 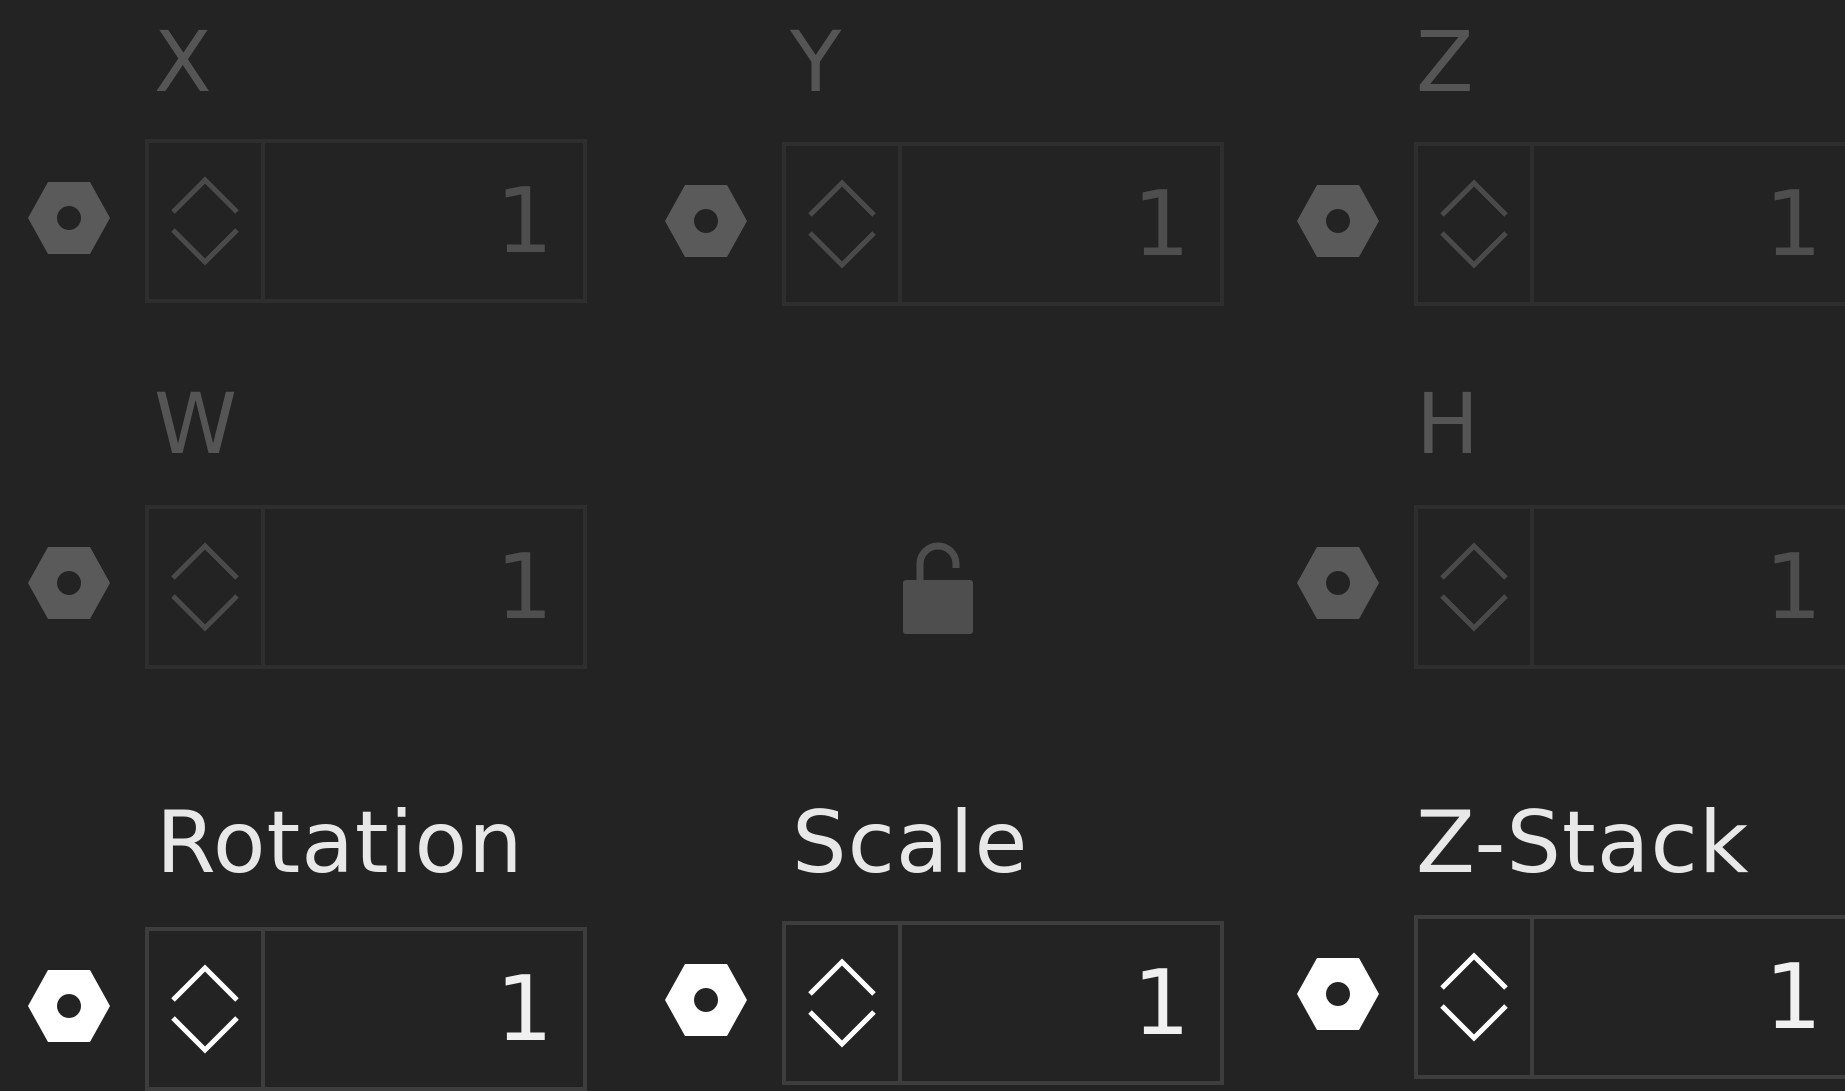 What do you see at coordinates (196, 424) in the screenshot?
I see `w-label: W` at bounding box center [196, 424].